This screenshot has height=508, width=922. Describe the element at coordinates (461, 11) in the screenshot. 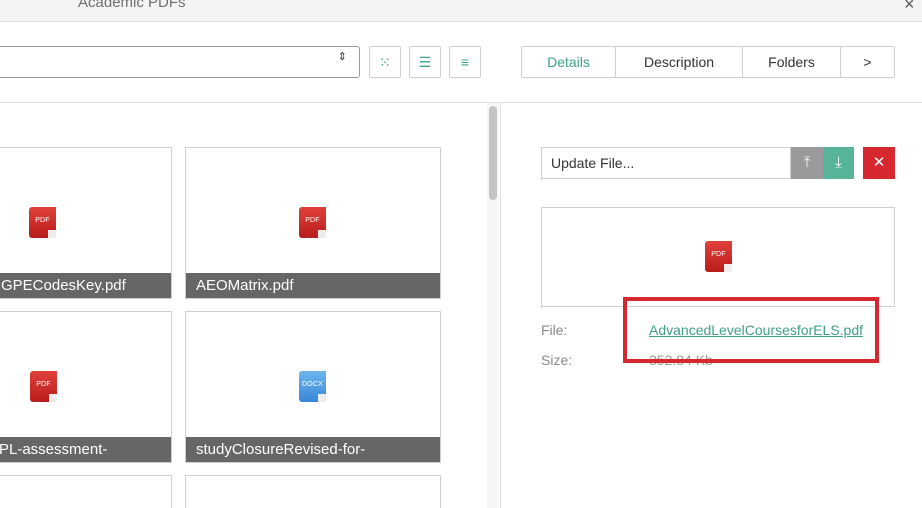

I see `title-bar: Academic PDFs ×` at that location.